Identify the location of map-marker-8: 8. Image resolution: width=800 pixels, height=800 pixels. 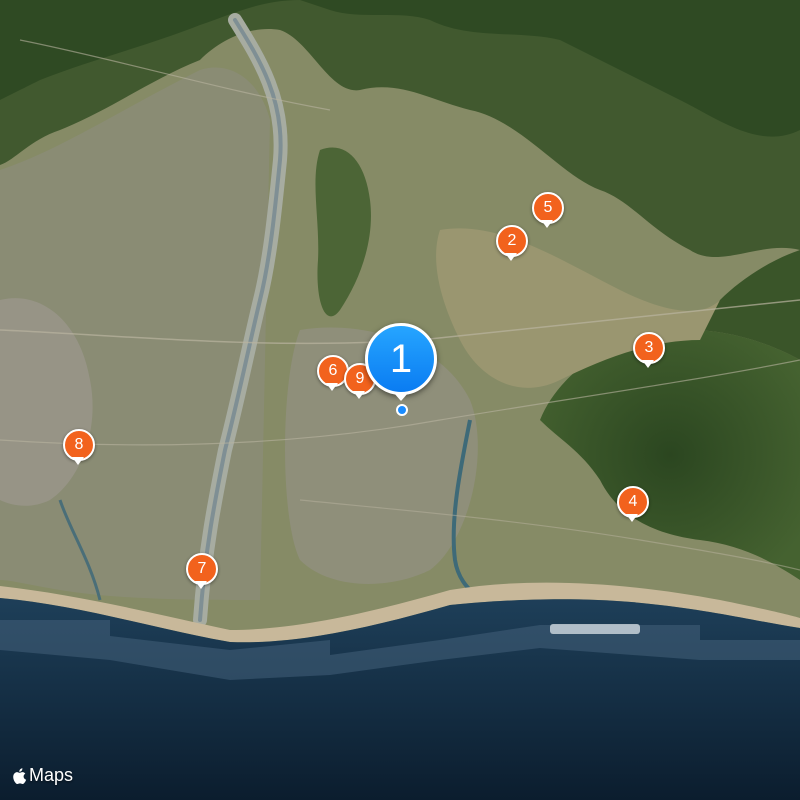
(78, 451).